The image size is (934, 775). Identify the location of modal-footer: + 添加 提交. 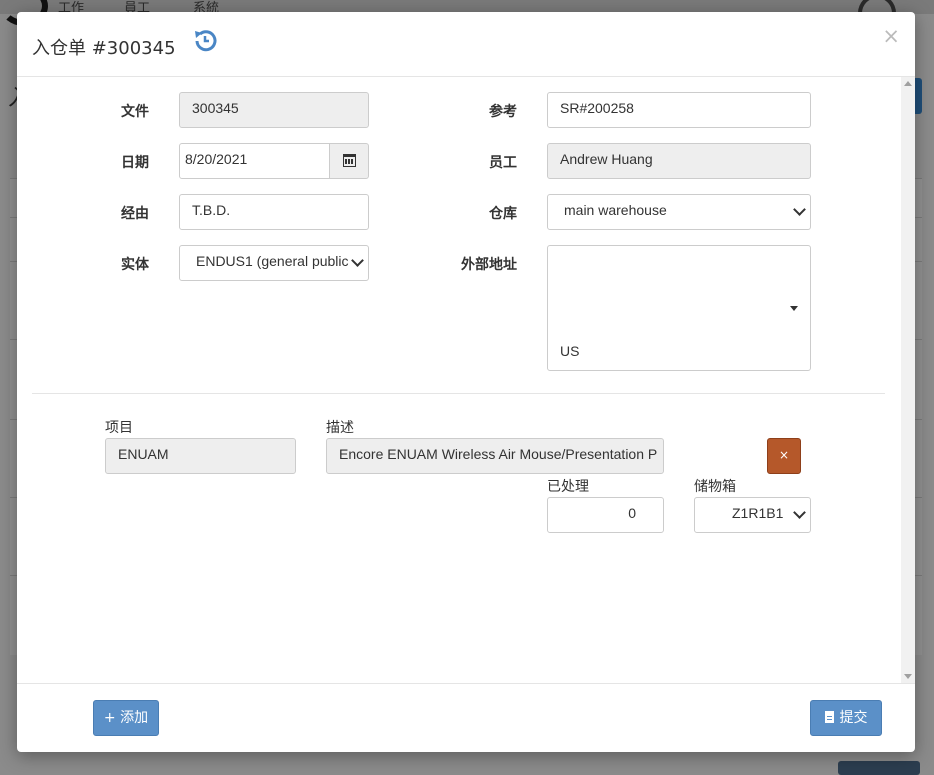
(466, 717).